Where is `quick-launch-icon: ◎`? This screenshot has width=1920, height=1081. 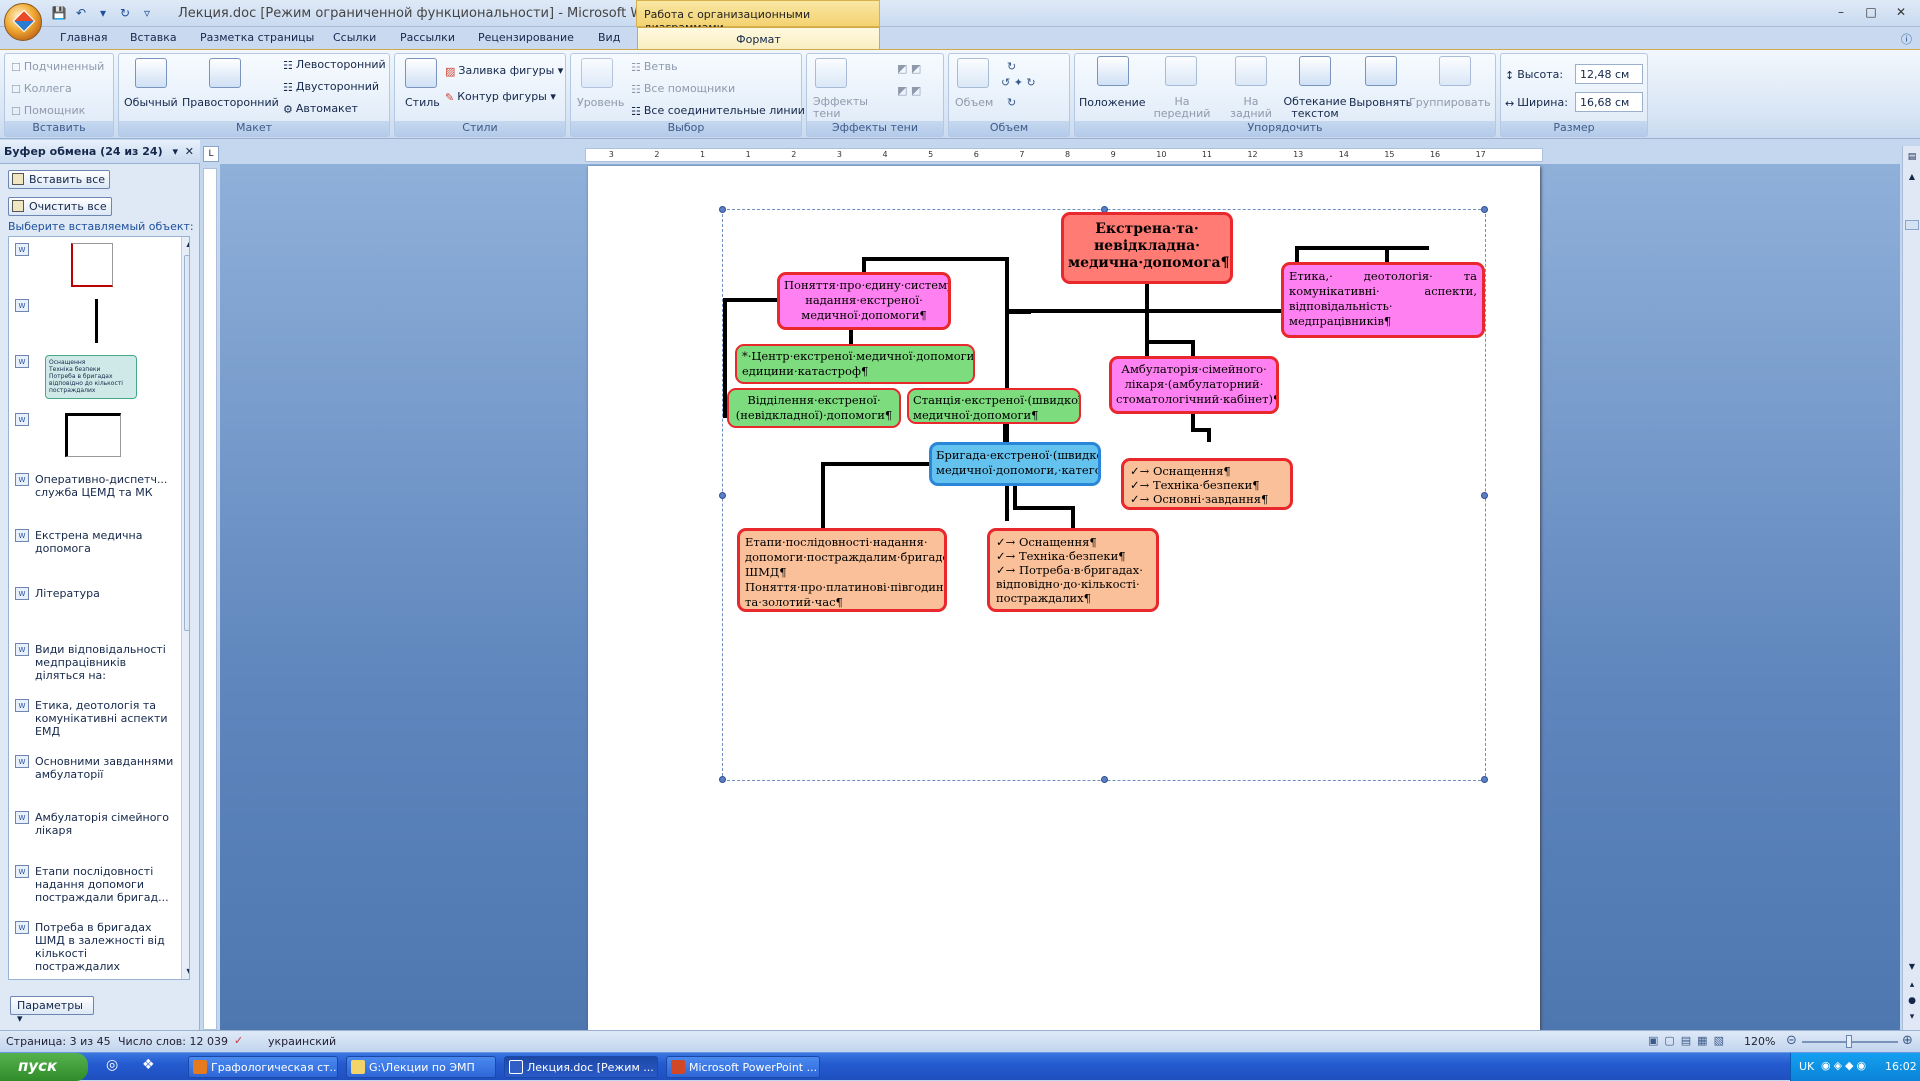 quick-launch-icon: ◎ is located at coordinates (112, 1065).